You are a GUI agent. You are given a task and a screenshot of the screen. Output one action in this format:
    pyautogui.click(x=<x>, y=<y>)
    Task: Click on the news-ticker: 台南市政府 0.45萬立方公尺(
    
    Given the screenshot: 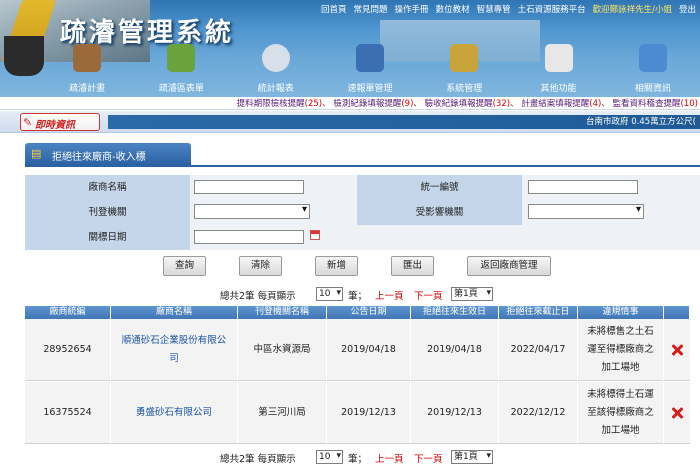 What is the action you would take?
    pyautogui.click(x=404, y=122)
    